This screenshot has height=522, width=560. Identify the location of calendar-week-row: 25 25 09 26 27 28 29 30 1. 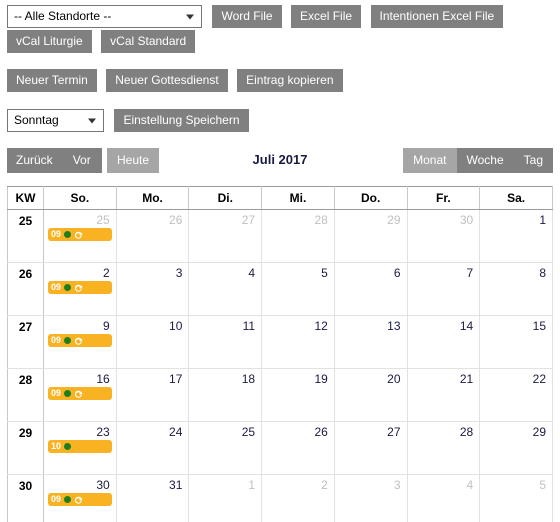
(280, 236).